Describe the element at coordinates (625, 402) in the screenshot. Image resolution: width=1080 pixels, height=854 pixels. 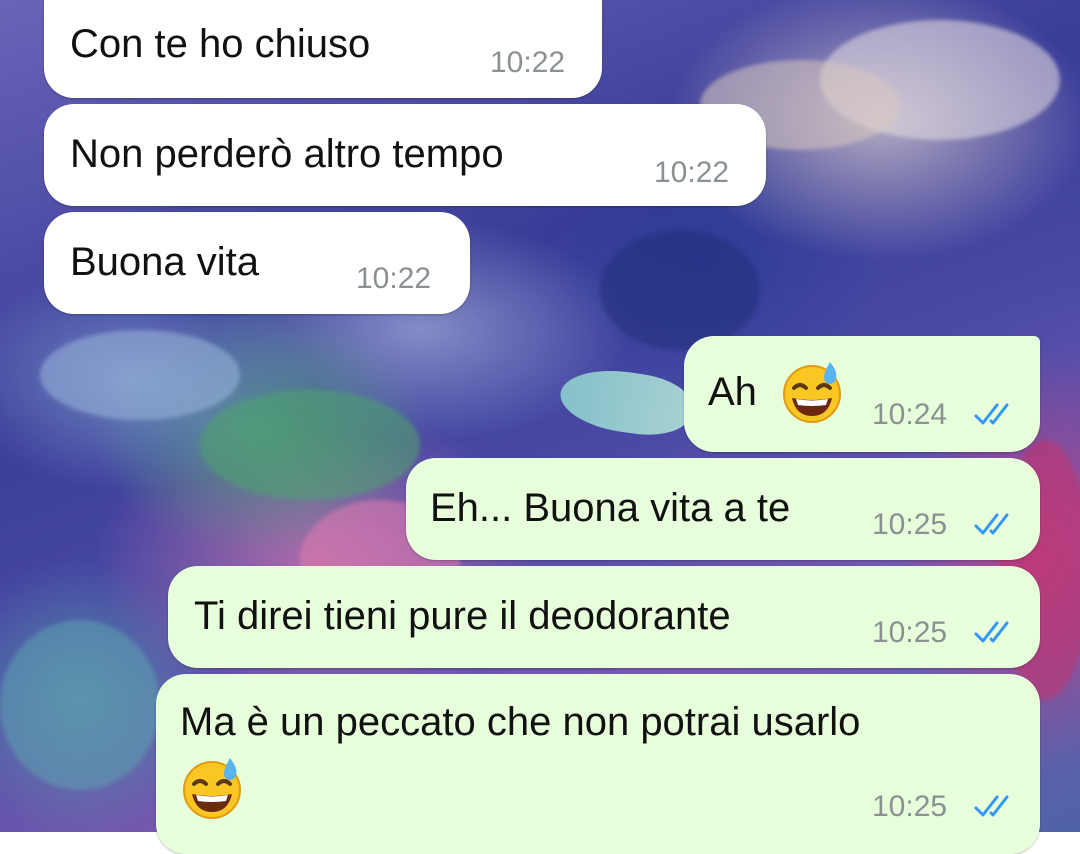
I see `fish-decoration` at that location.